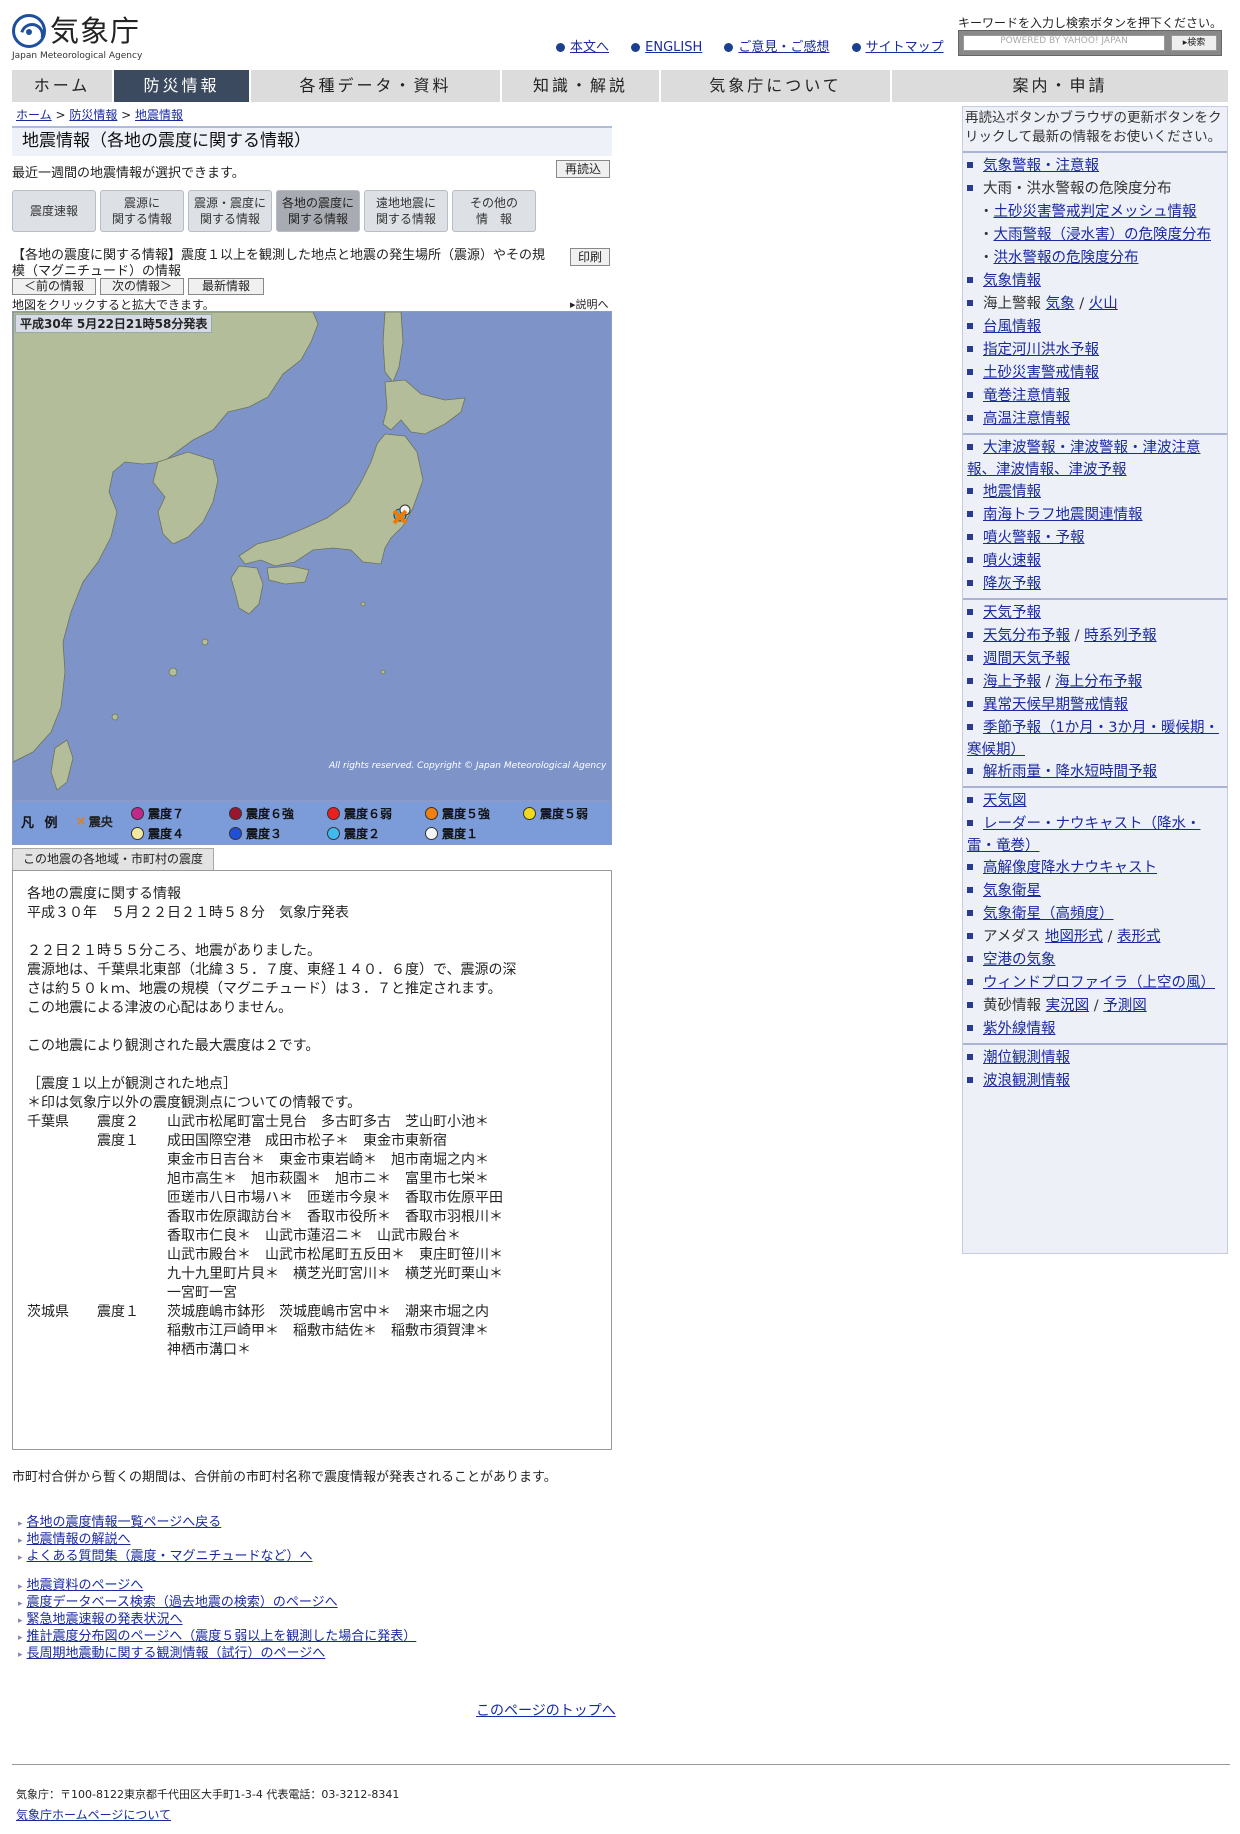 The image size is (1240, 1834). I want to click on sidebar-item: 指定河川洪水予報, so click(1095, 350).